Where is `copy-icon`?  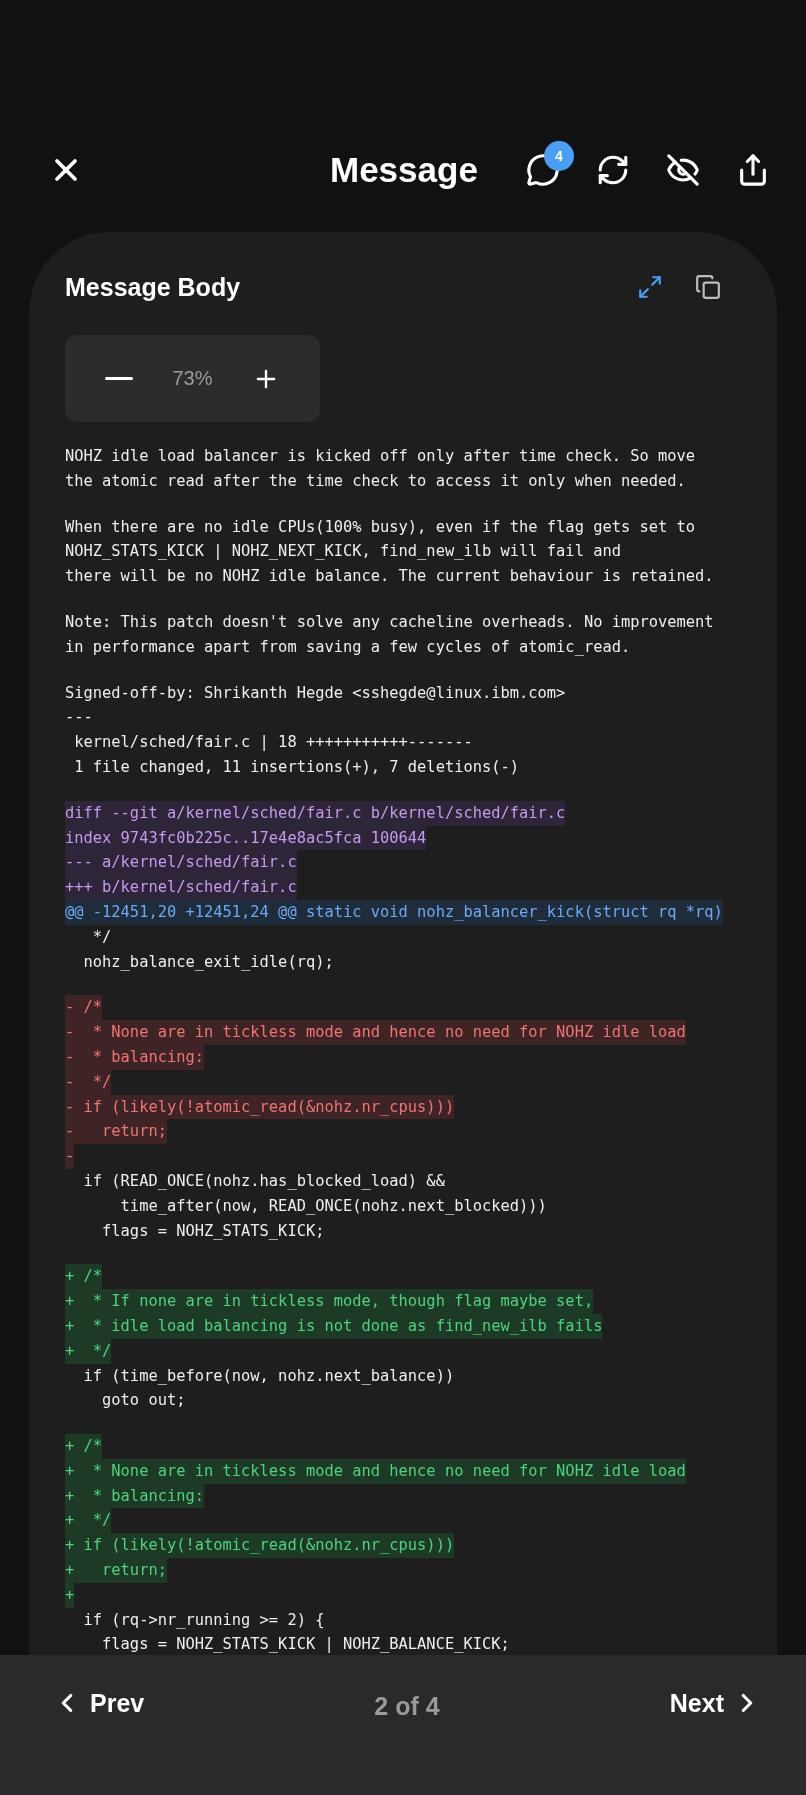 copy-icon is located at coordinates (708, 287).